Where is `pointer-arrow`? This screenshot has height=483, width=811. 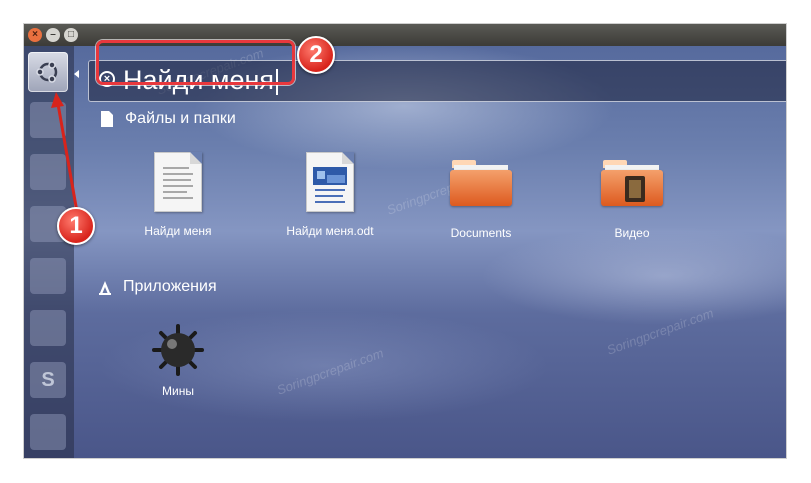
pointer-arrow is located at coordinates (65, 152).